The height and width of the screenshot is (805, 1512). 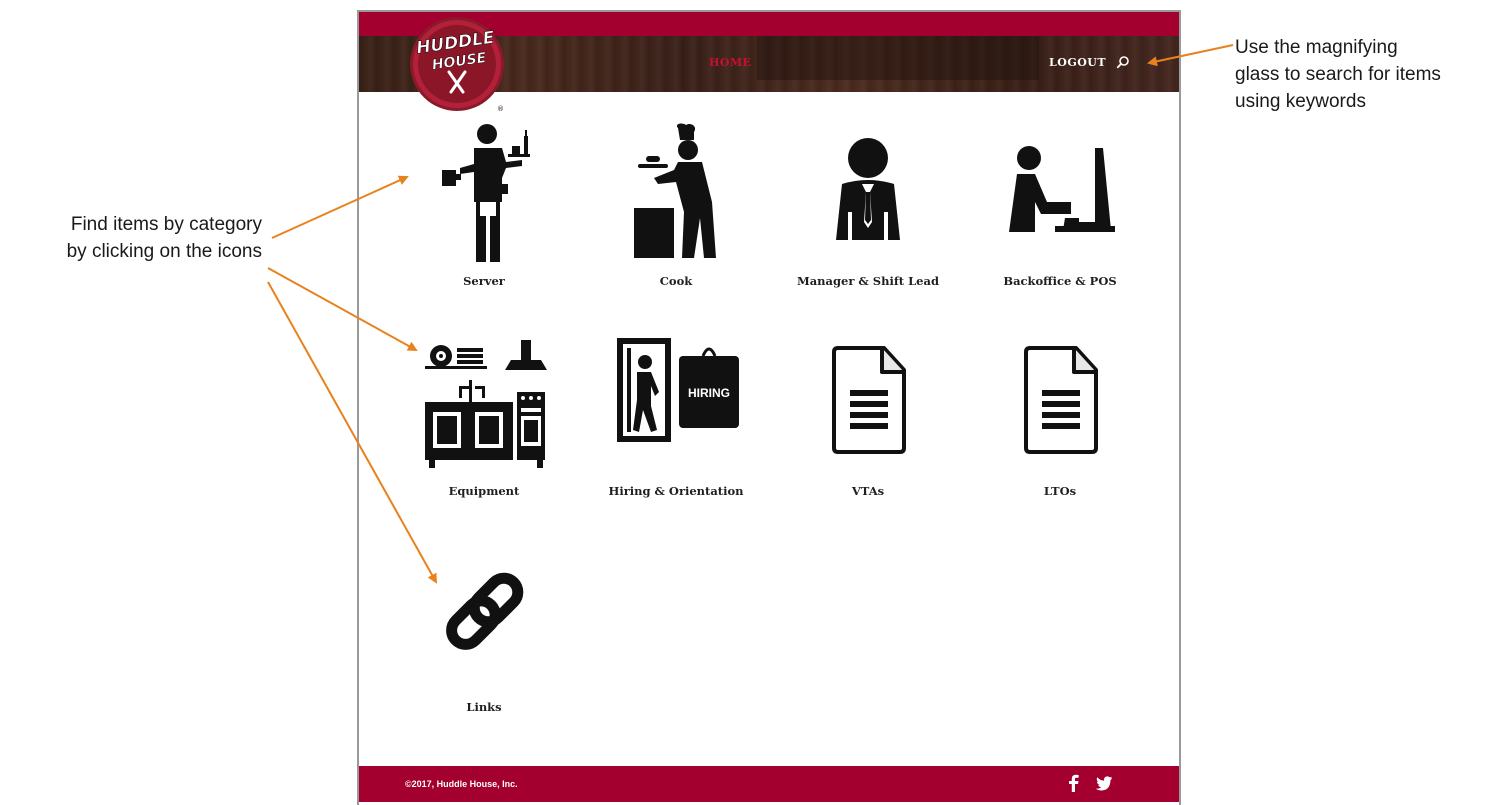 I want to click on category-cook: Cook, so click(x=676, y=222).